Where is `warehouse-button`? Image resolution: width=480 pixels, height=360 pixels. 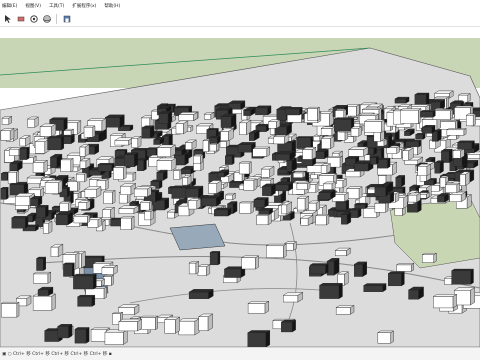 warehouse-button is located at coordinates (66, 19).